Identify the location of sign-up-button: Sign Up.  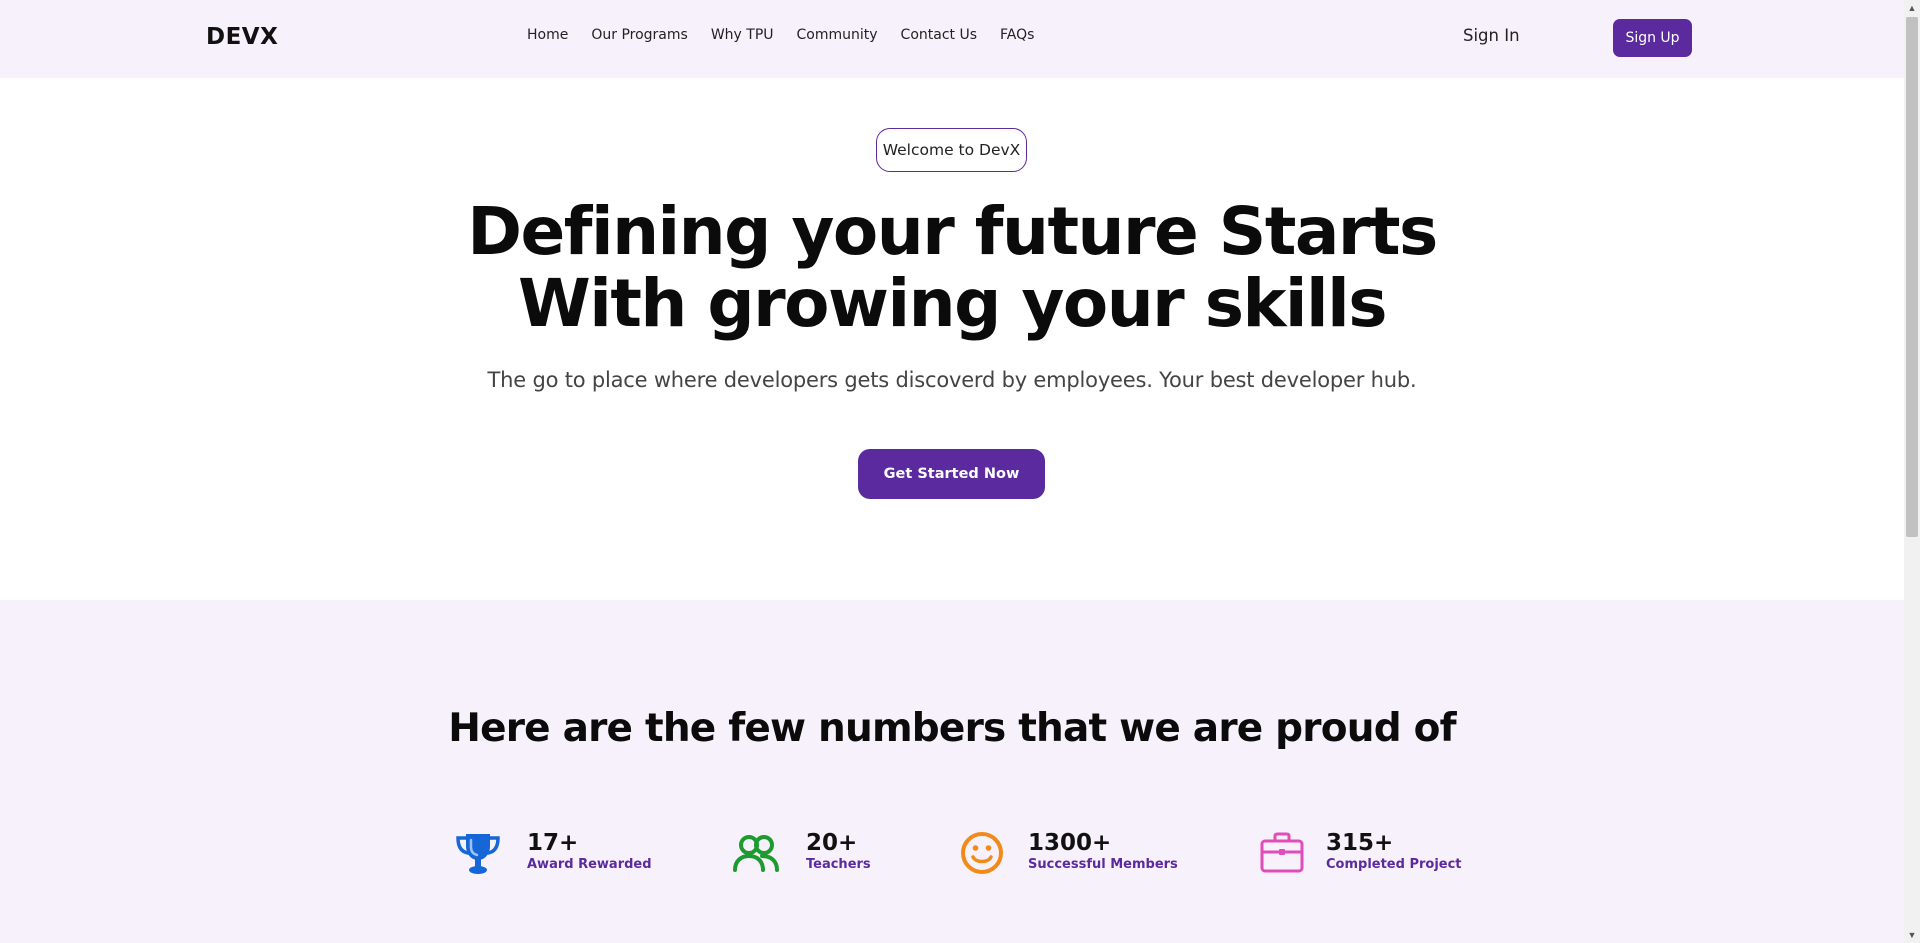
(1652, 38).